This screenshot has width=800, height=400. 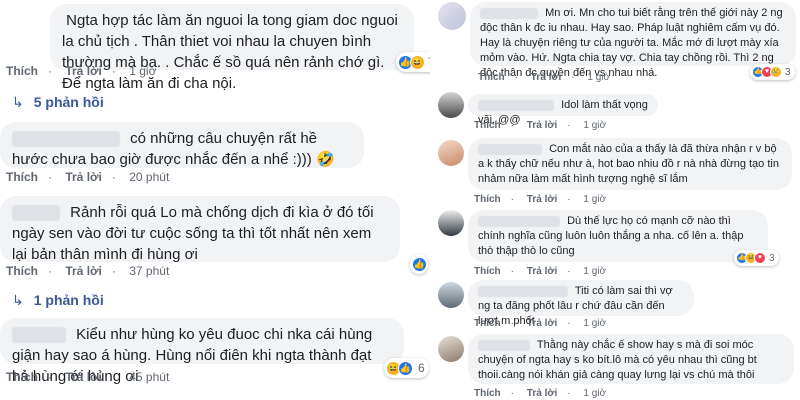 I want to click on view-replies-link: ↳ 5 phản hồi, so click(x=58, y=102).